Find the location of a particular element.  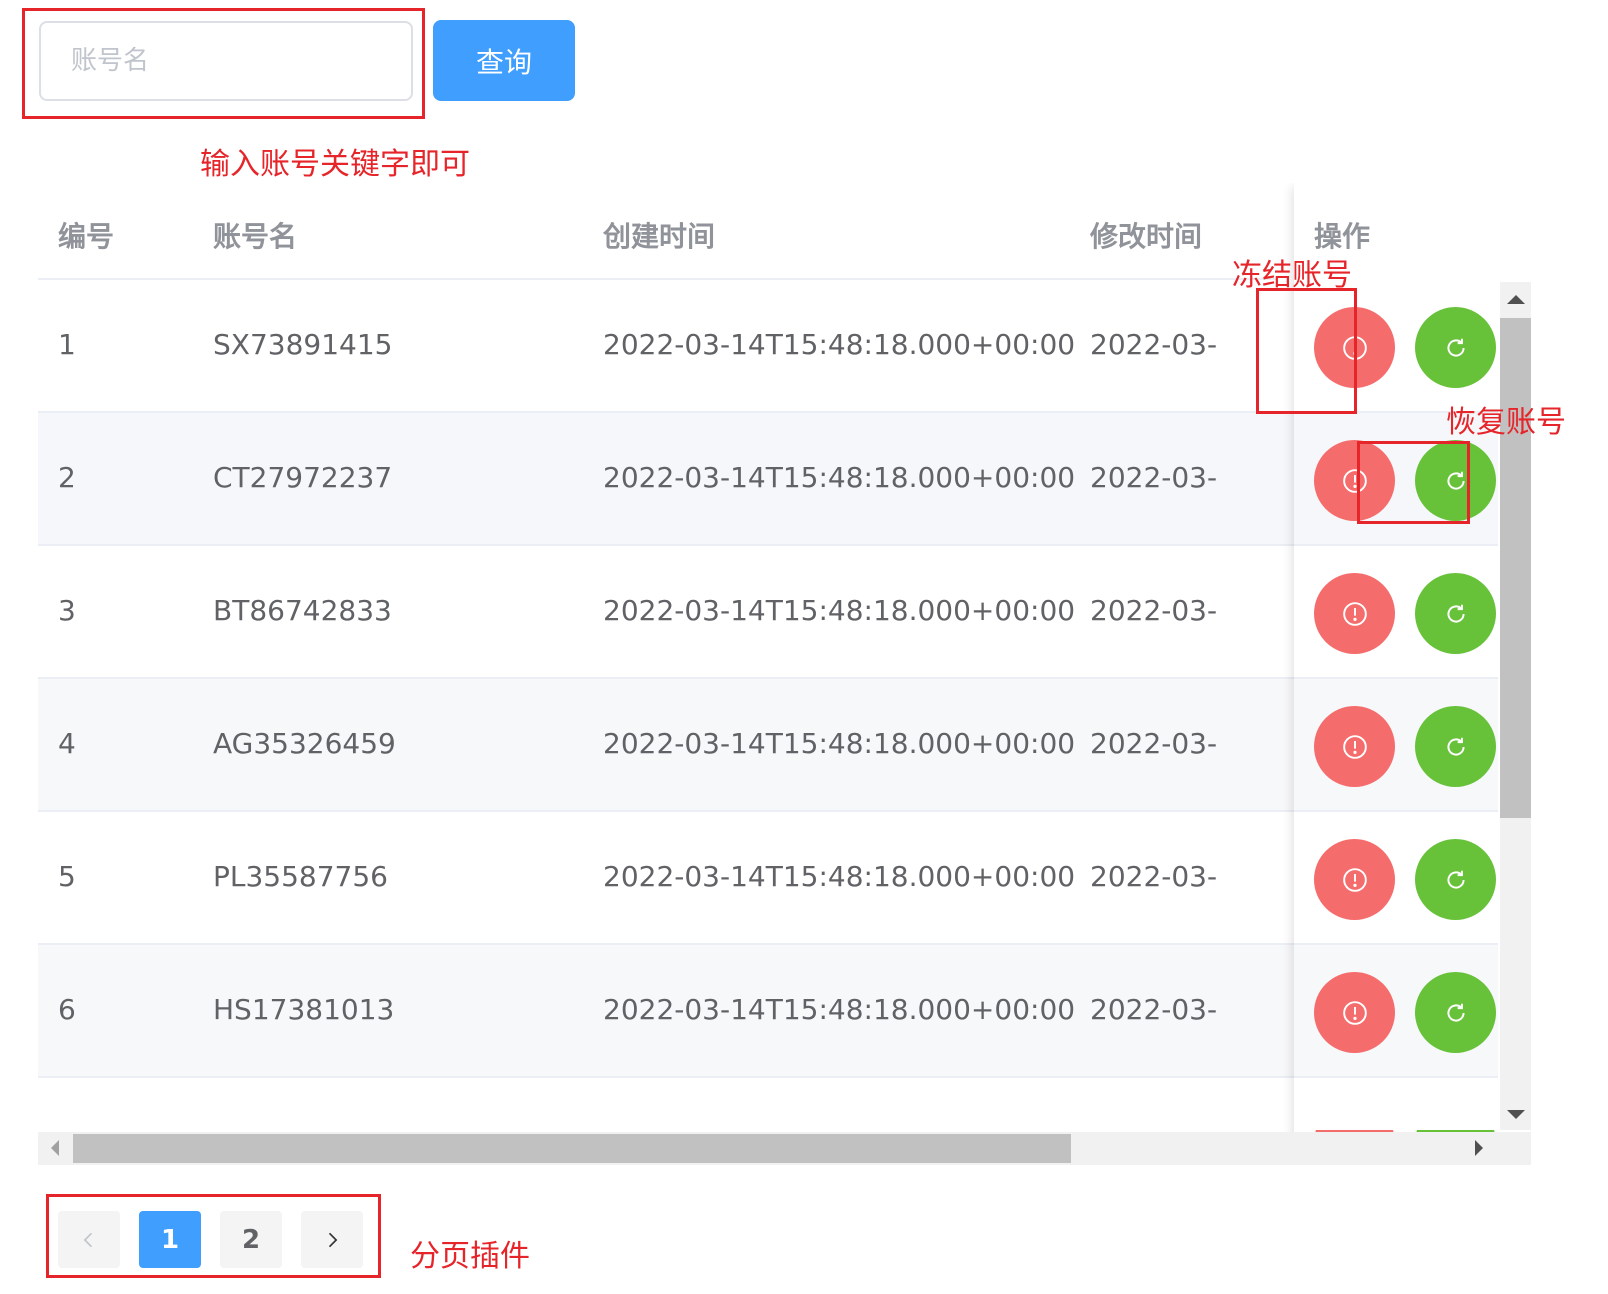

table-row is located at coordinates (768, 1104).